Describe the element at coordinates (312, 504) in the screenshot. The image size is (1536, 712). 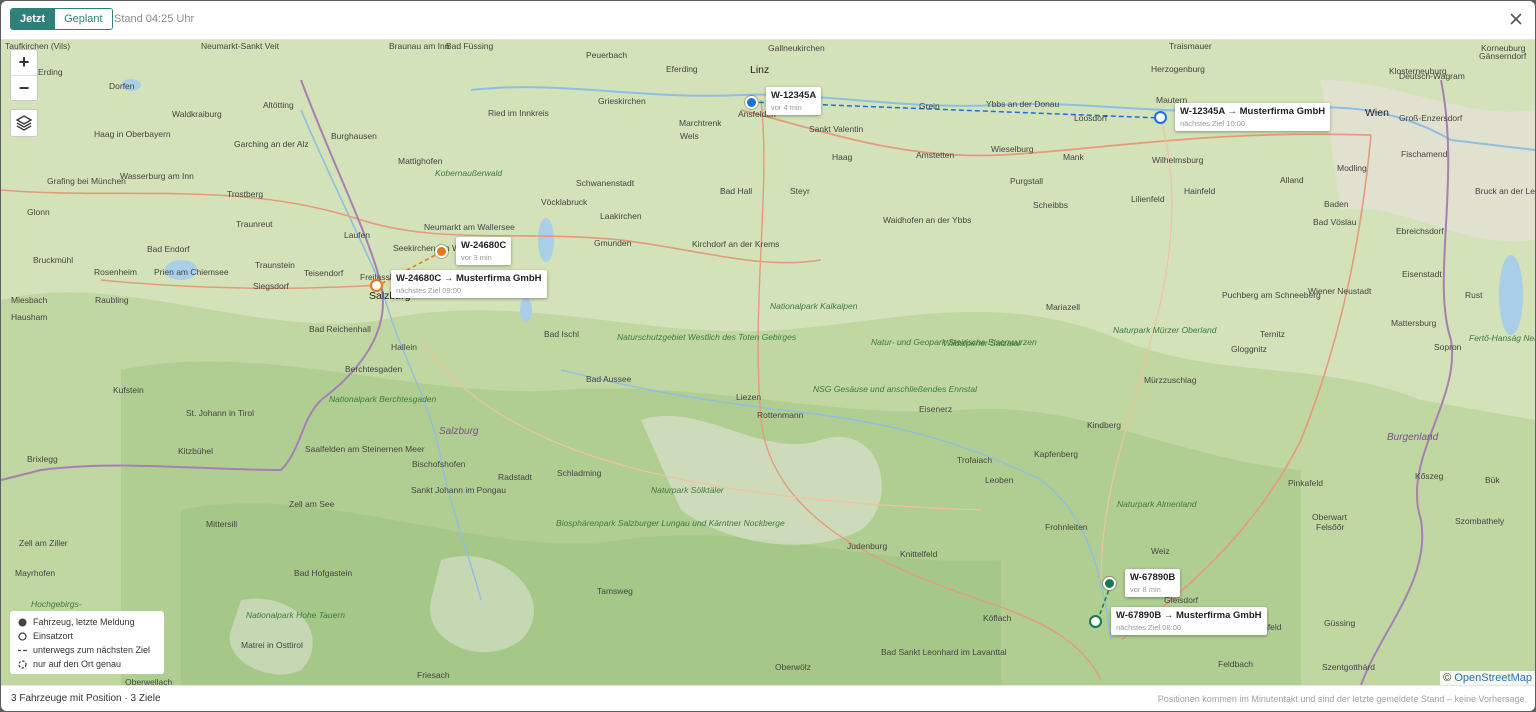
I see `place-label: Zell am See` at that location.